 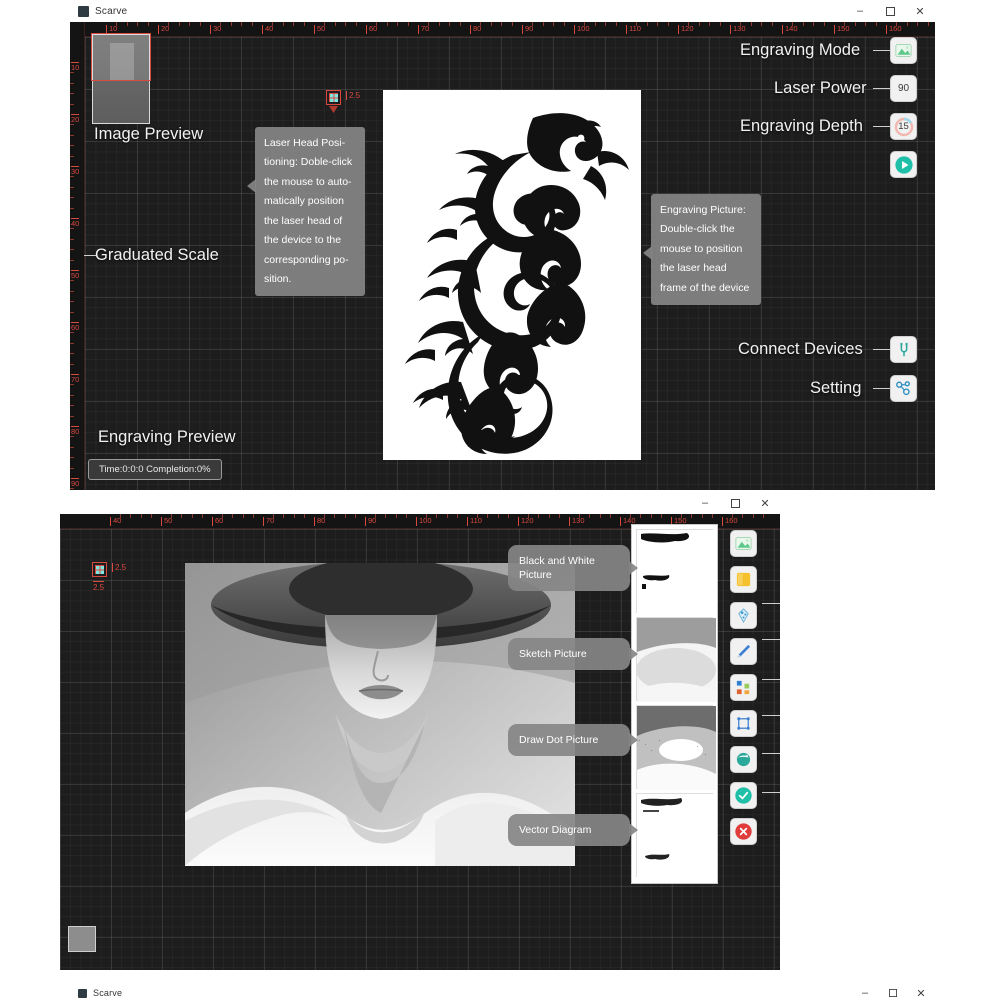 I want to click on ruler-label-v: 10, so click(x=75, y=67).